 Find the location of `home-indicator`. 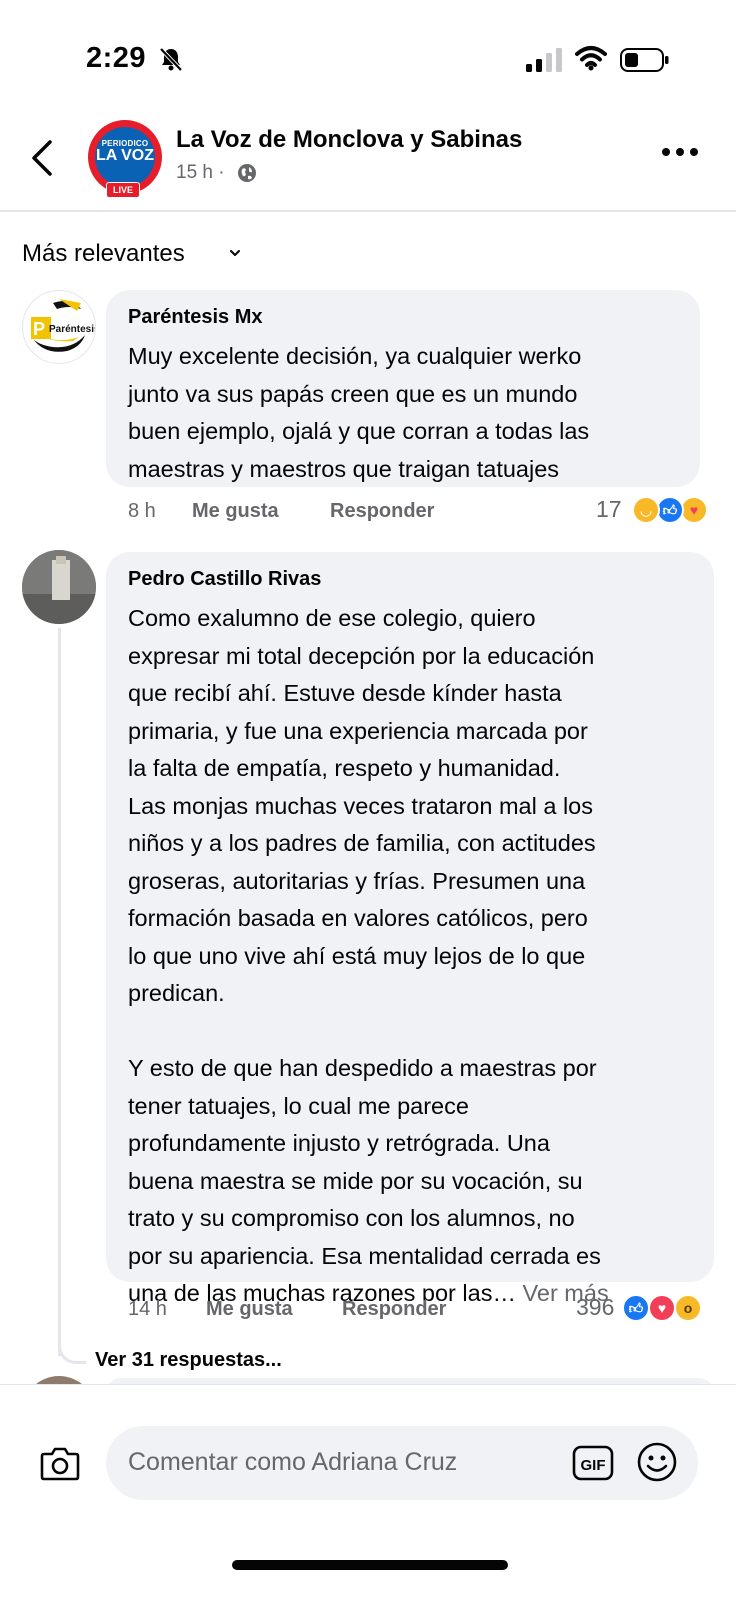

home-indicator is located at coordinates (370, 1565).